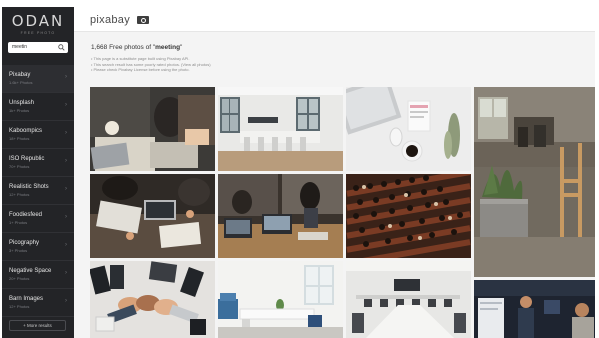 Image resolution: width=599 pixels, height=338 pixels. I want to click on sidebar-item-label: Unsplash, so click(22, 103).